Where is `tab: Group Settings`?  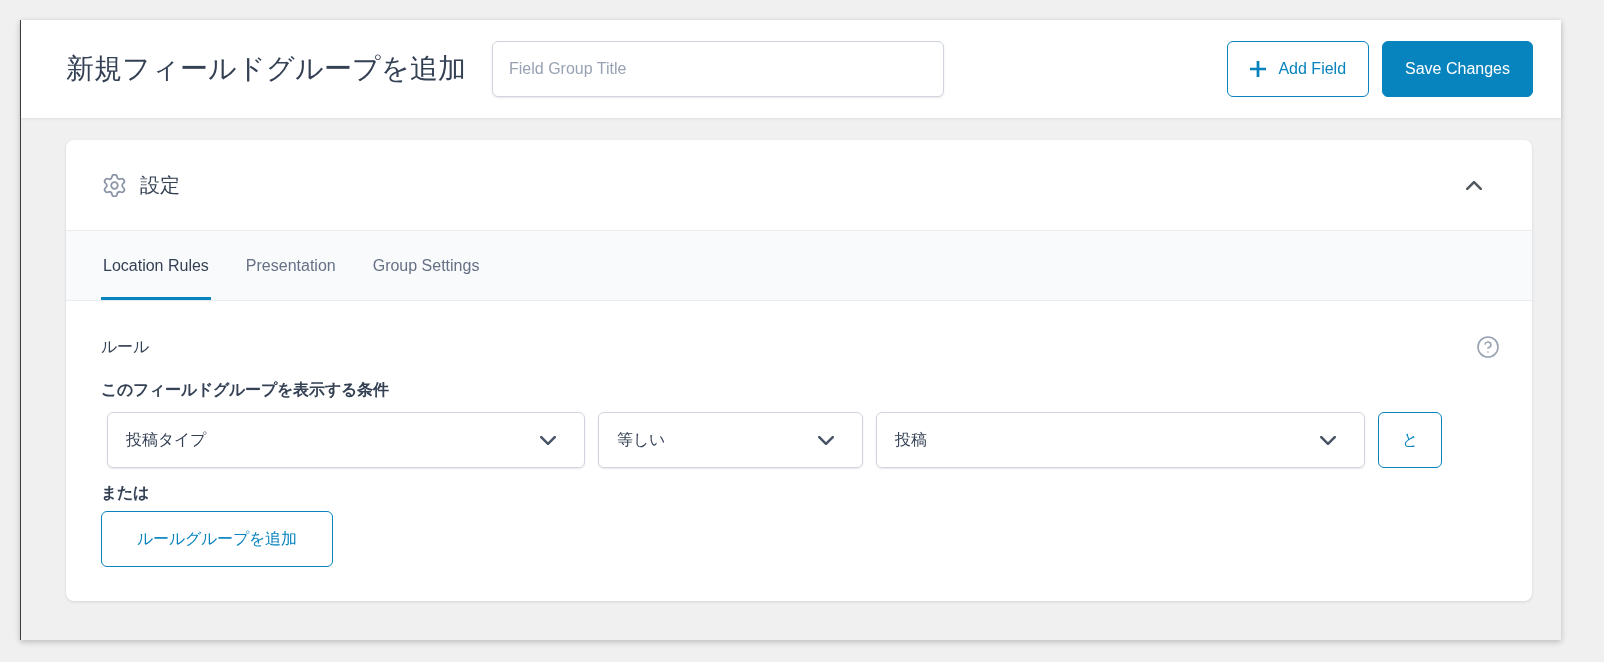
tab: Group Settings is located at coordinates (426, 265).